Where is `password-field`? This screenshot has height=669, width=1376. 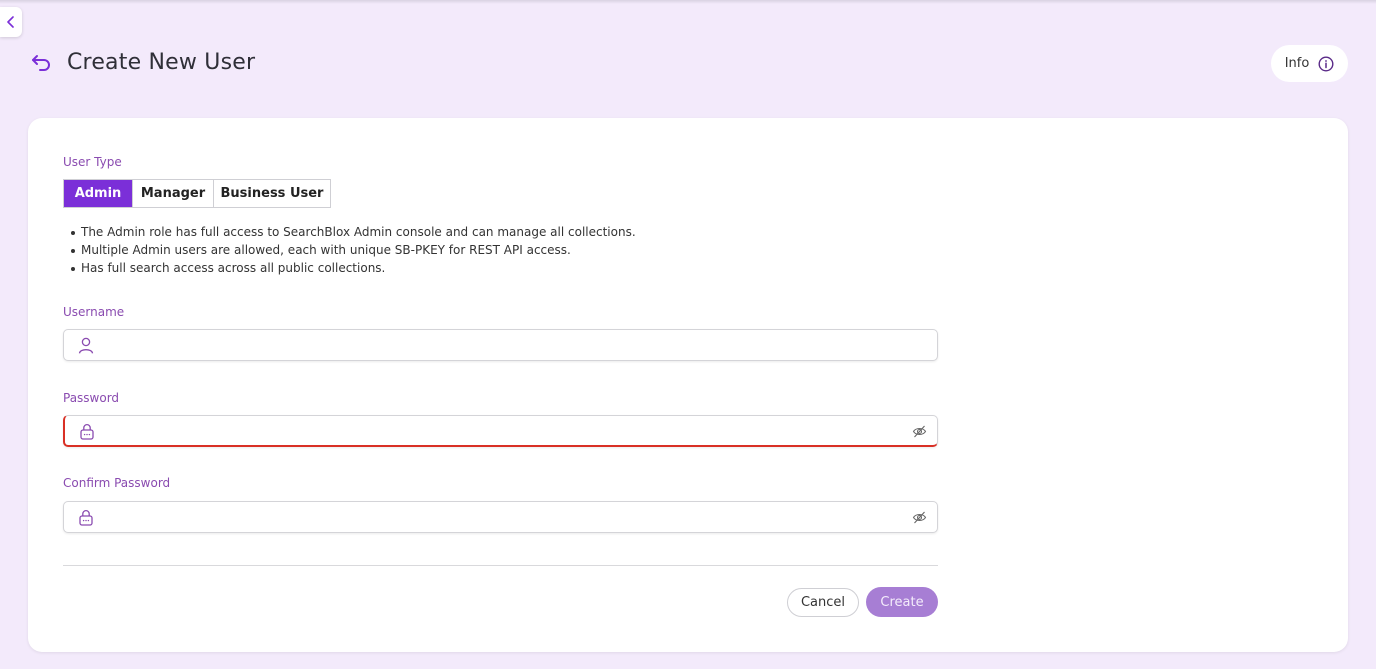 password-field is located at coordinates (500, 431).